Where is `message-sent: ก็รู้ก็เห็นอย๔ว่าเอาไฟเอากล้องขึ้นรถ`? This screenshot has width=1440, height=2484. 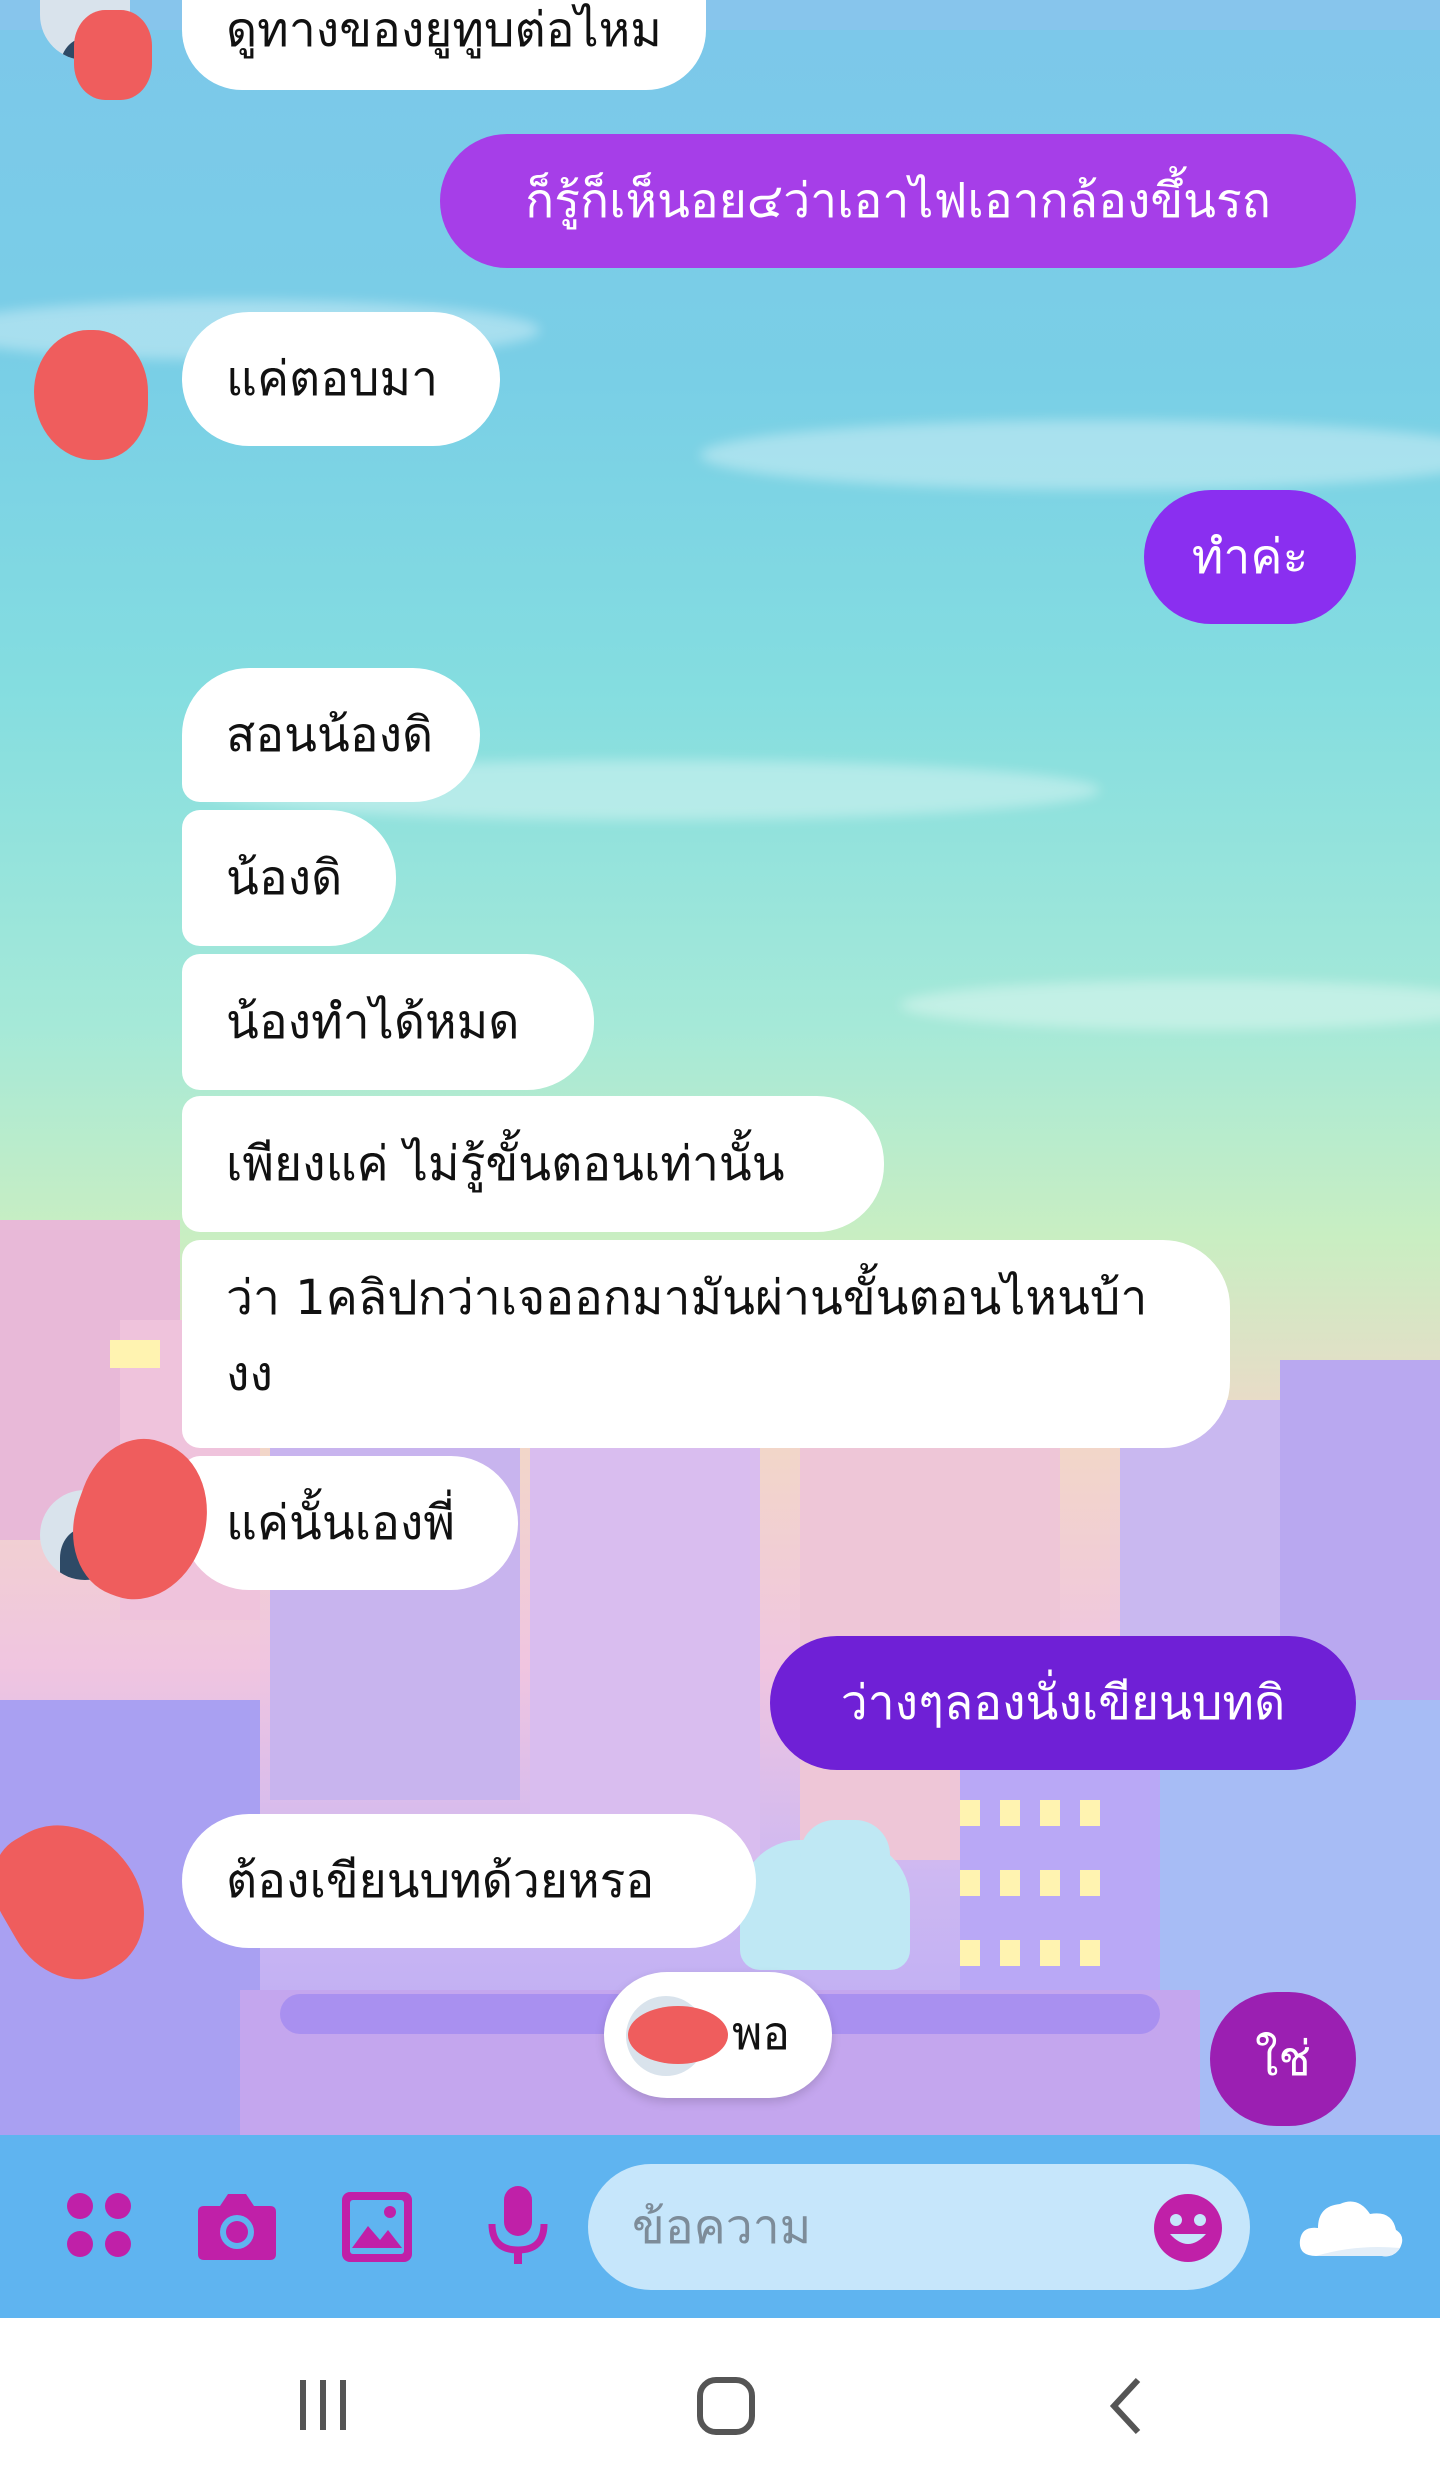
message-sent: ก็รู้ก็เห็นอย๔ว่าเอาไฟเอากล้องขึ้นรถ is located at coordinates (898, 201).